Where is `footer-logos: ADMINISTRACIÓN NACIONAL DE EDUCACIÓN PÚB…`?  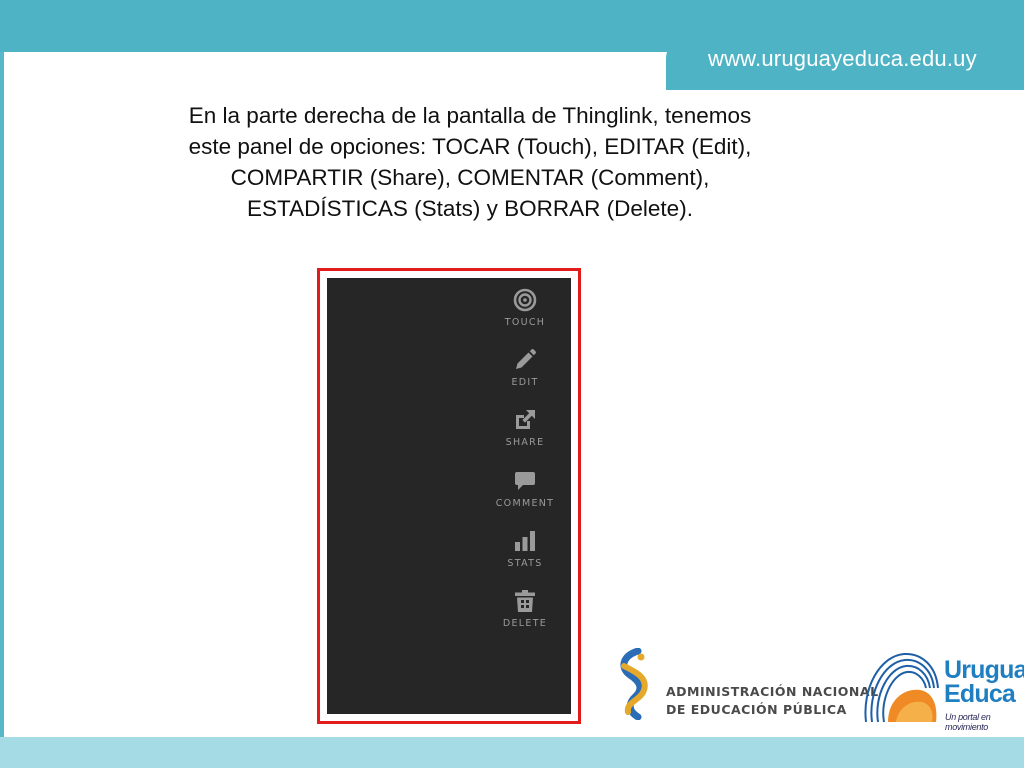 footer-logos: ADMINISTRACIÓN NACIONAL DE EDUCACIÓN PÚB… is located at coordinates (815, 686).